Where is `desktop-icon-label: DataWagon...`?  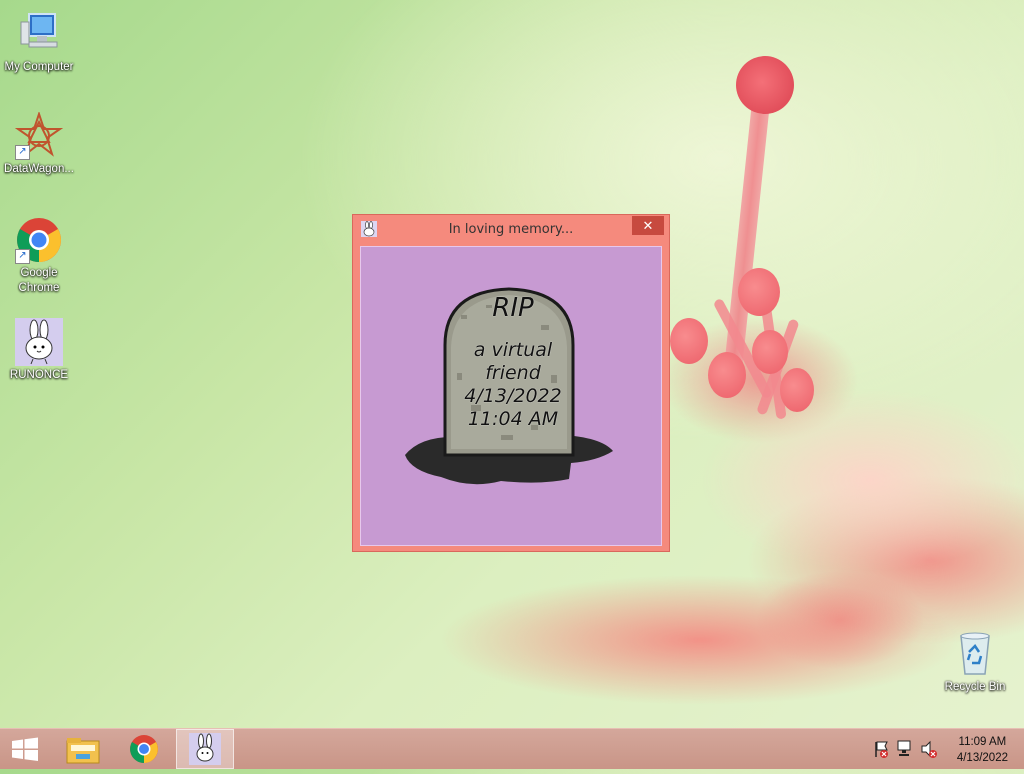 desktop-icon-label: DataWagon... is located at coordinates (39, 169).